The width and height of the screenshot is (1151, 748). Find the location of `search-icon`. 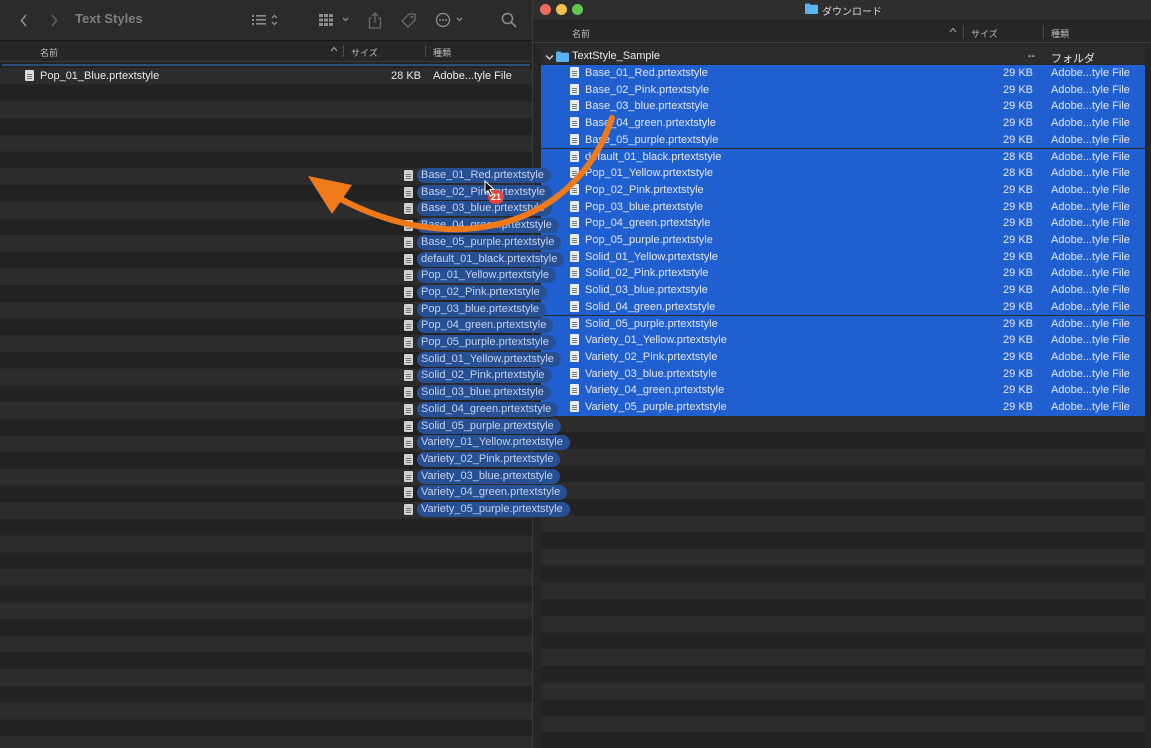

search-icon is located at coordinates (509, 20).